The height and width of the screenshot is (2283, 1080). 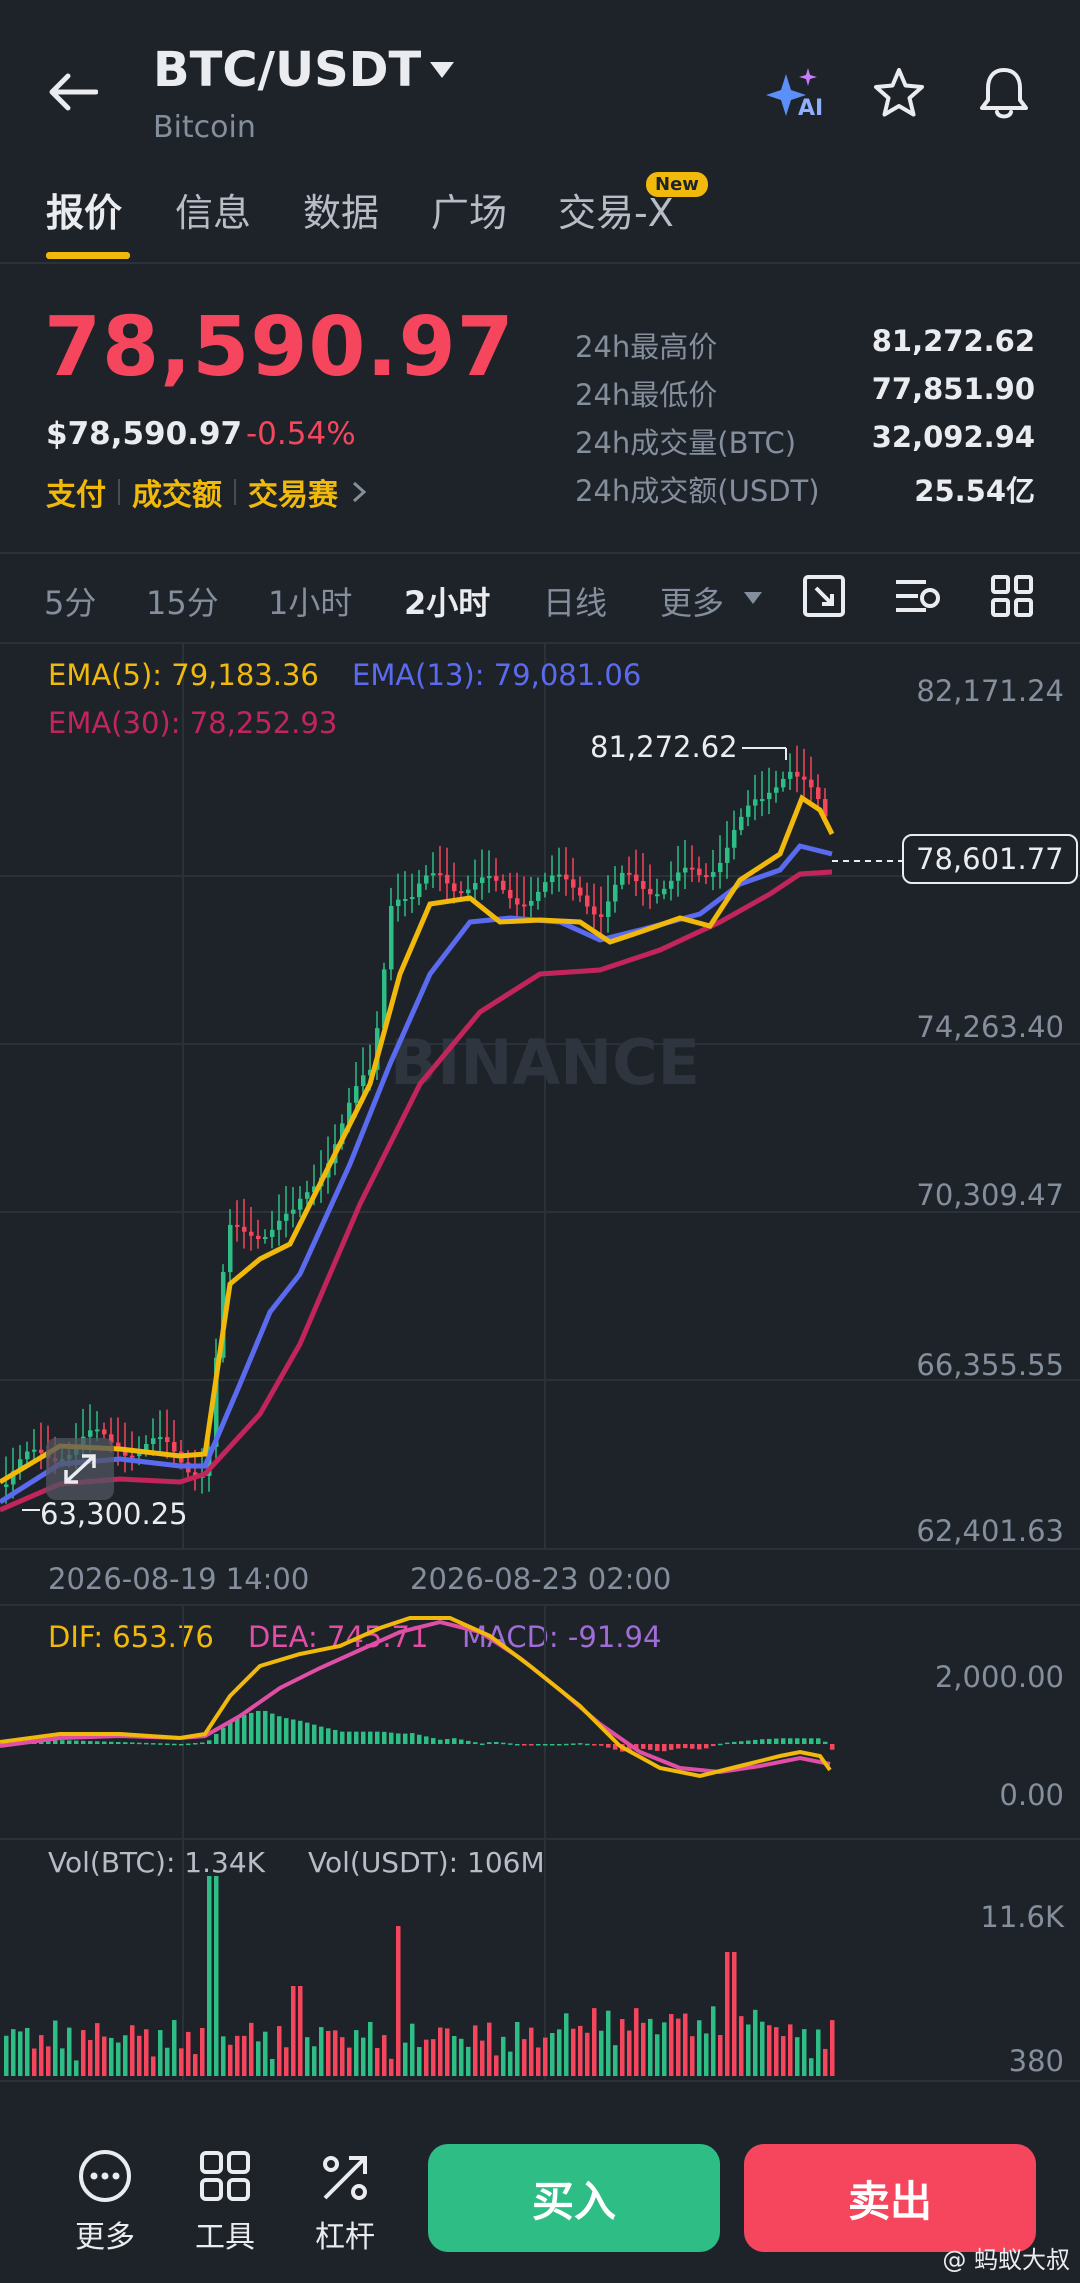 I want to click on back-arrow-icon, so click(x=73, y=92).